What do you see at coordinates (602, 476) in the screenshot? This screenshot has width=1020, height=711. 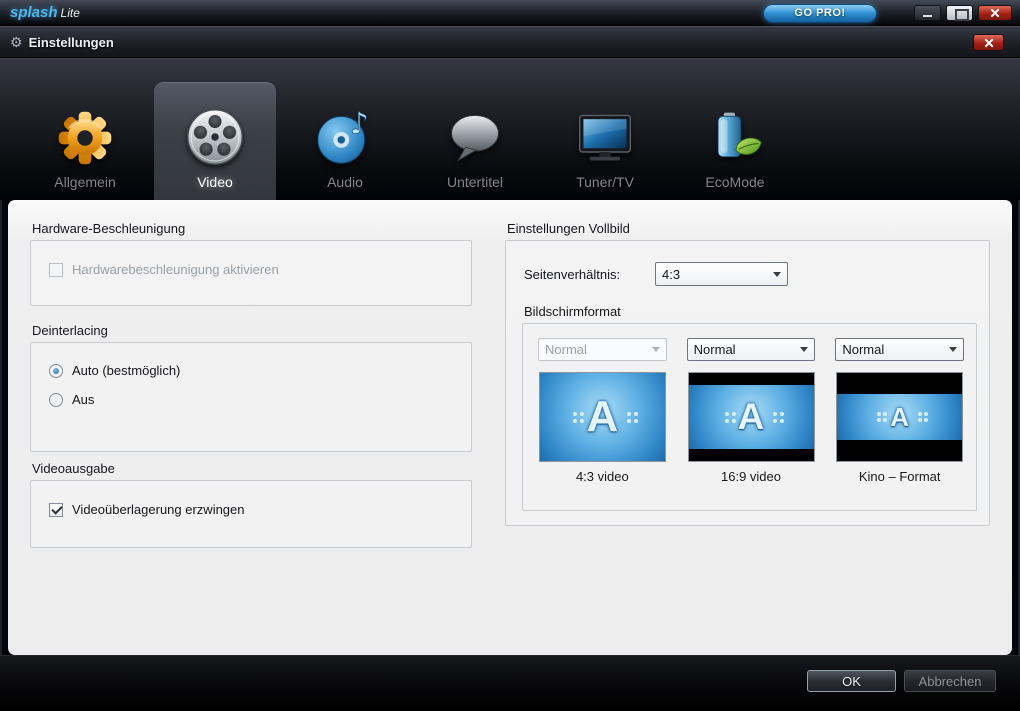 I see `preview-caption: 4:3 video` at bounding box center [602, 476].